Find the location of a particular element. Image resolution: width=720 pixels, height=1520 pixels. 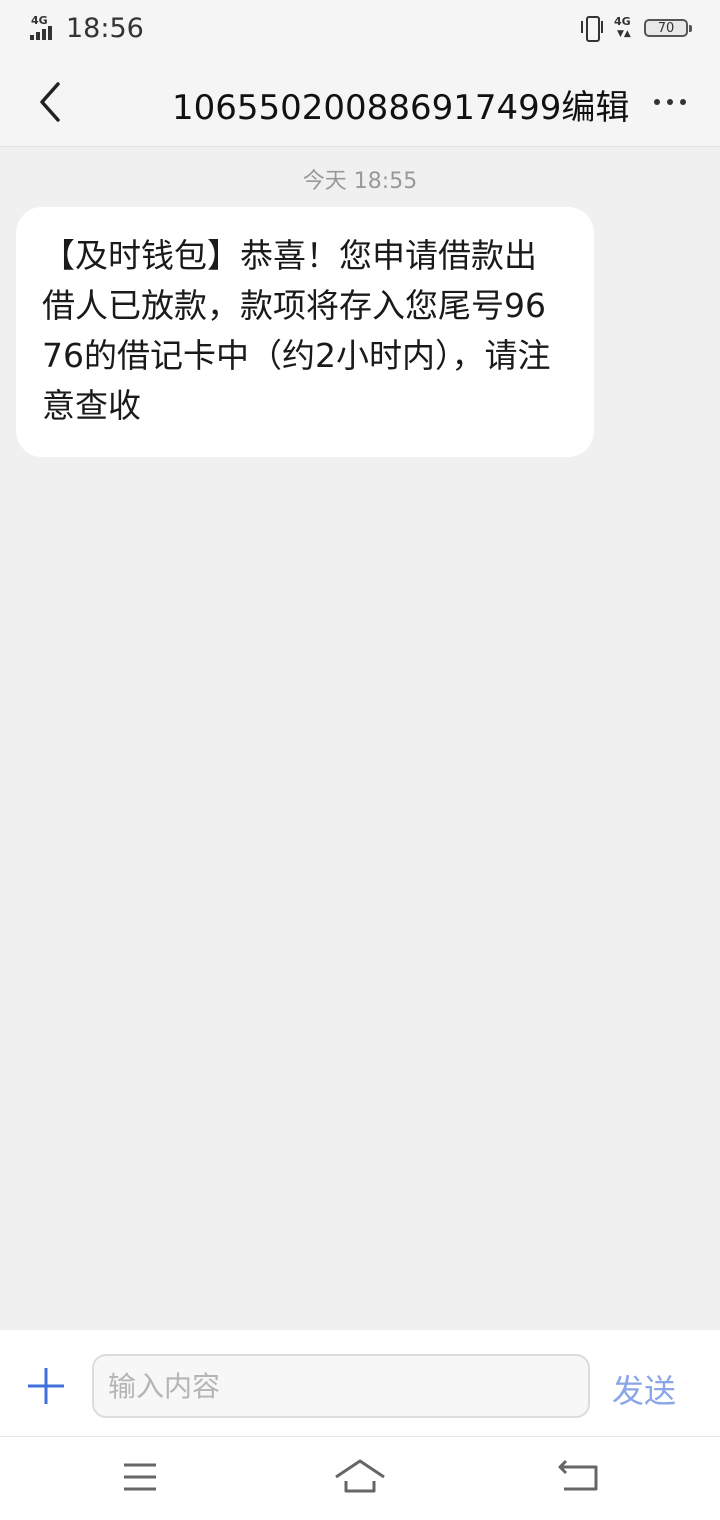

vibrate-icon is located at coordinates (592, 28).